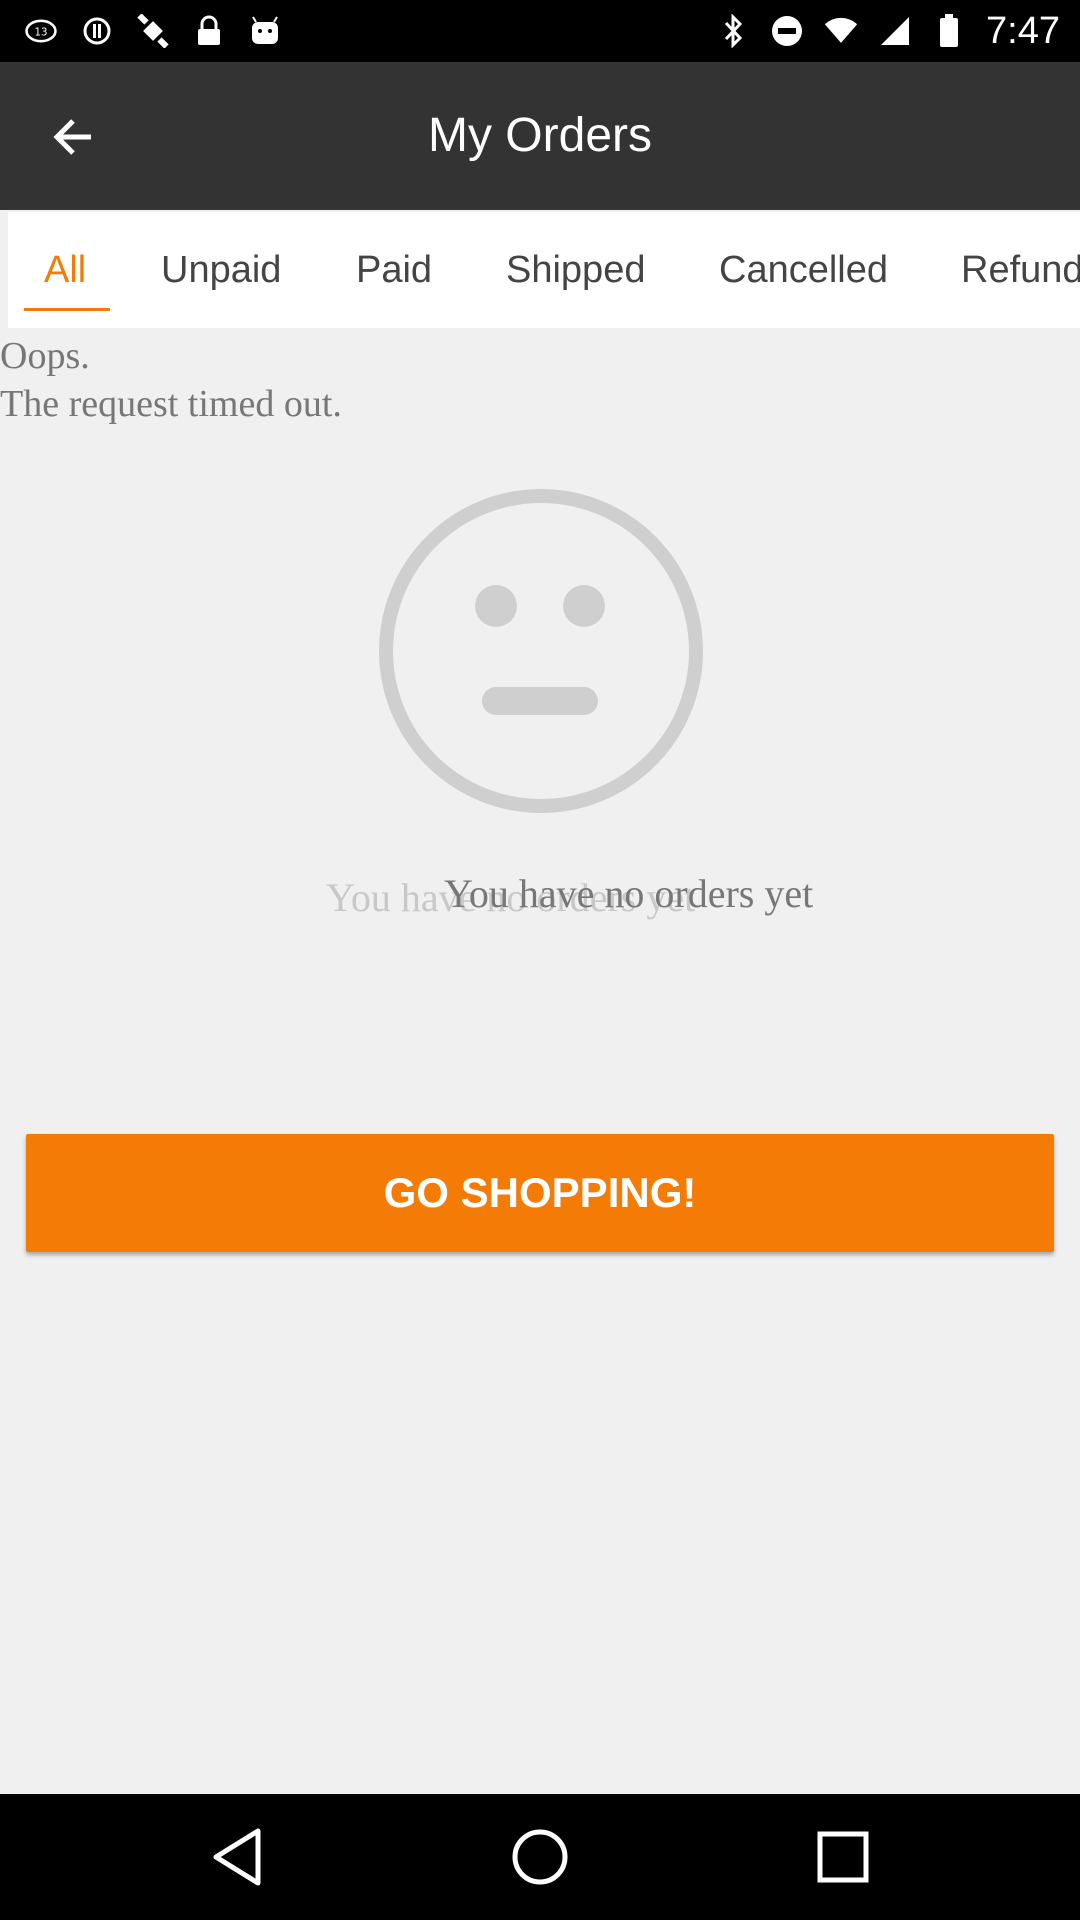 This screenshot has width=1080, height=1920. I want to click on bluetooth-icon, so click(733, 31).